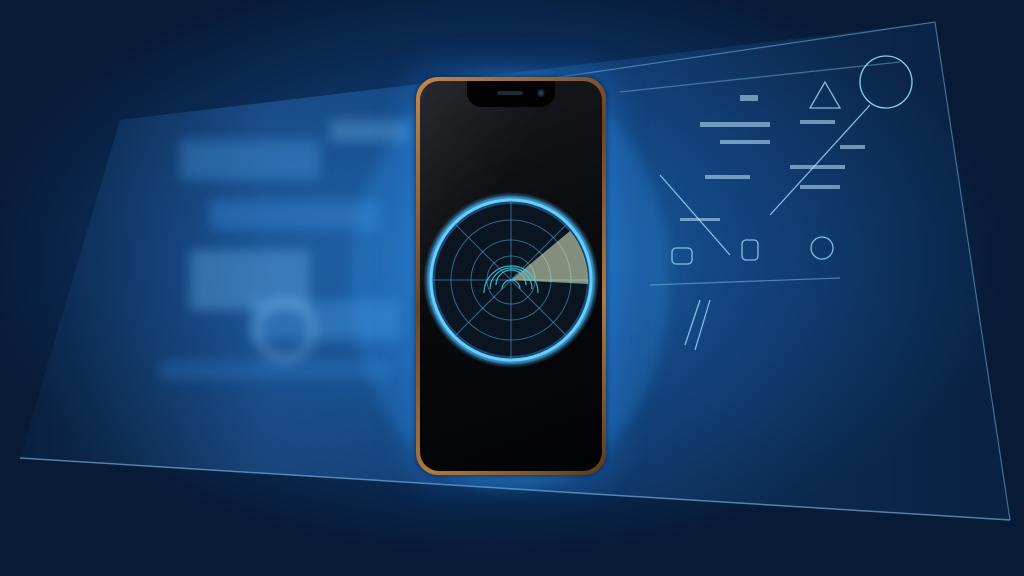 The image size is (1024, 576). What do you see at coordinates (541, 93) in the screenshot?
I see `front-camera-icon` at bounding box center [541, 93].